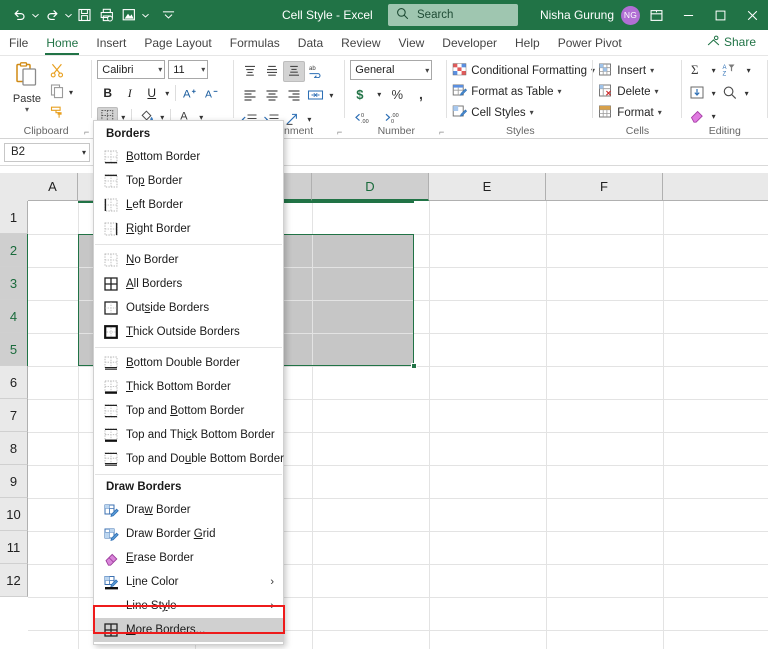  I want to click on undo-icon, so click(19, 15).